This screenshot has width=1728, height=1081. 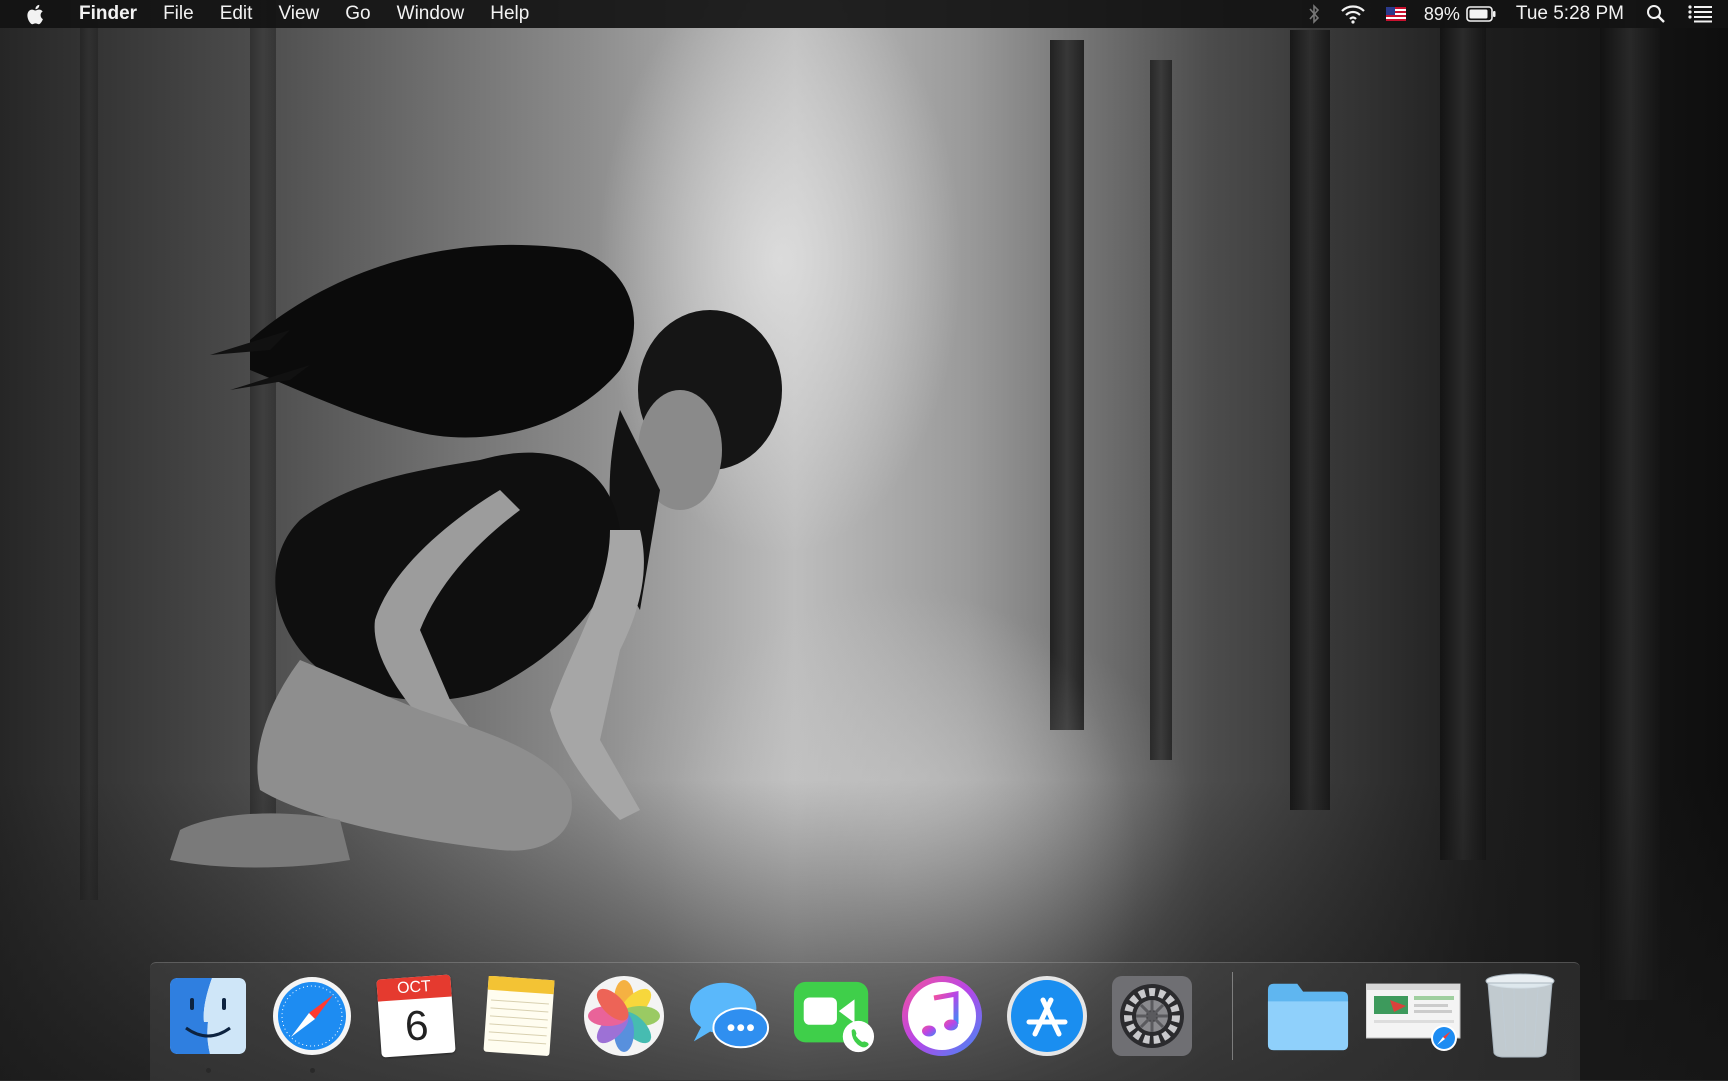 I want to click on bluetooth-icon, so click(x=1314, y=14).